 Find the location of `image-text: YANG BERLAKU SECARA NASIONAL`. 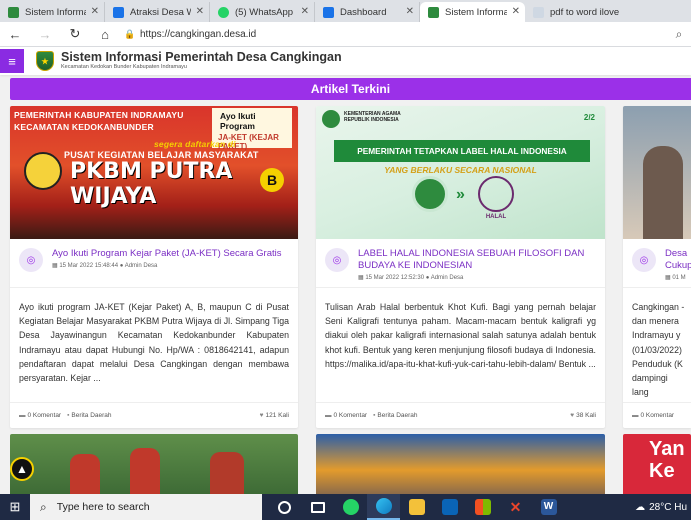

image-text: YANG BERLAKU SECARA NASIONAL is located at coordinates (460, 170).